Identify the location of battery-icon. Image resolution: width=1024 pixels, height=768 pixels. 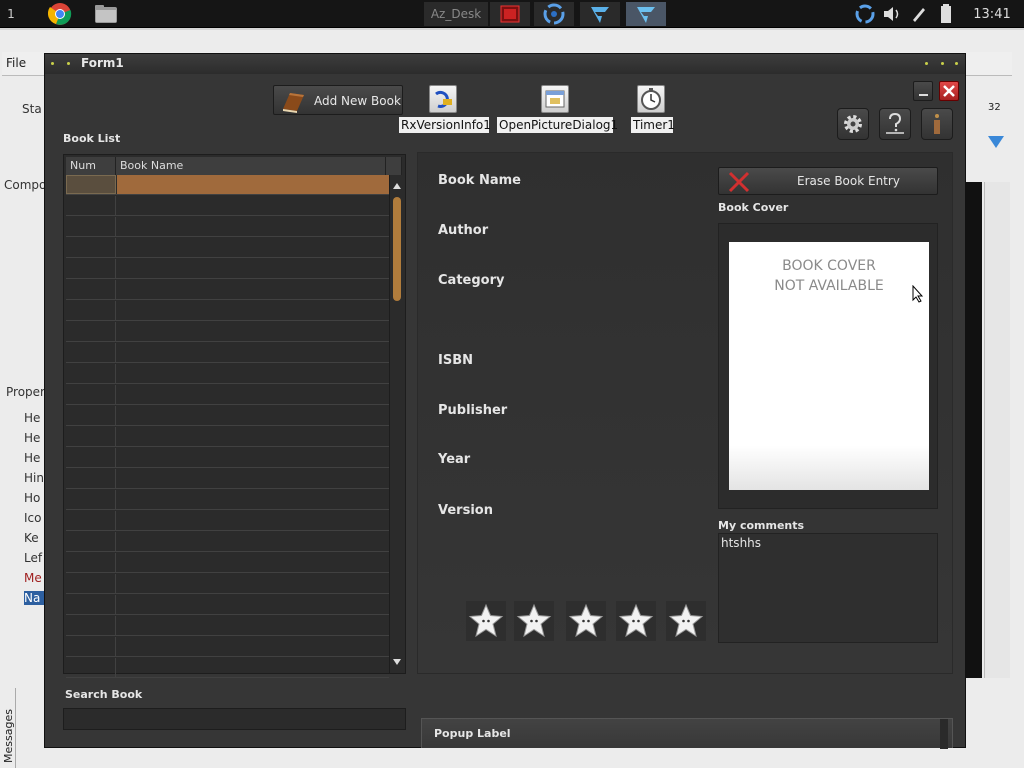
(946, 14).